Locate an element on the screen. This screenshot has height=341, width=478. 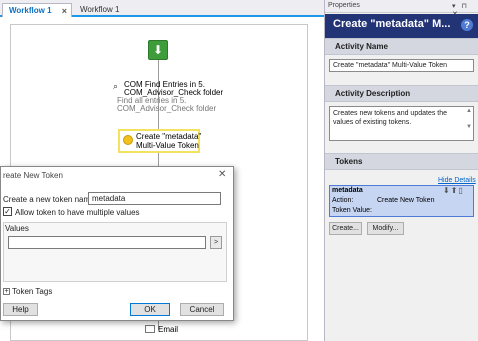
token-name: metadata is located at coordinates (347, 190).